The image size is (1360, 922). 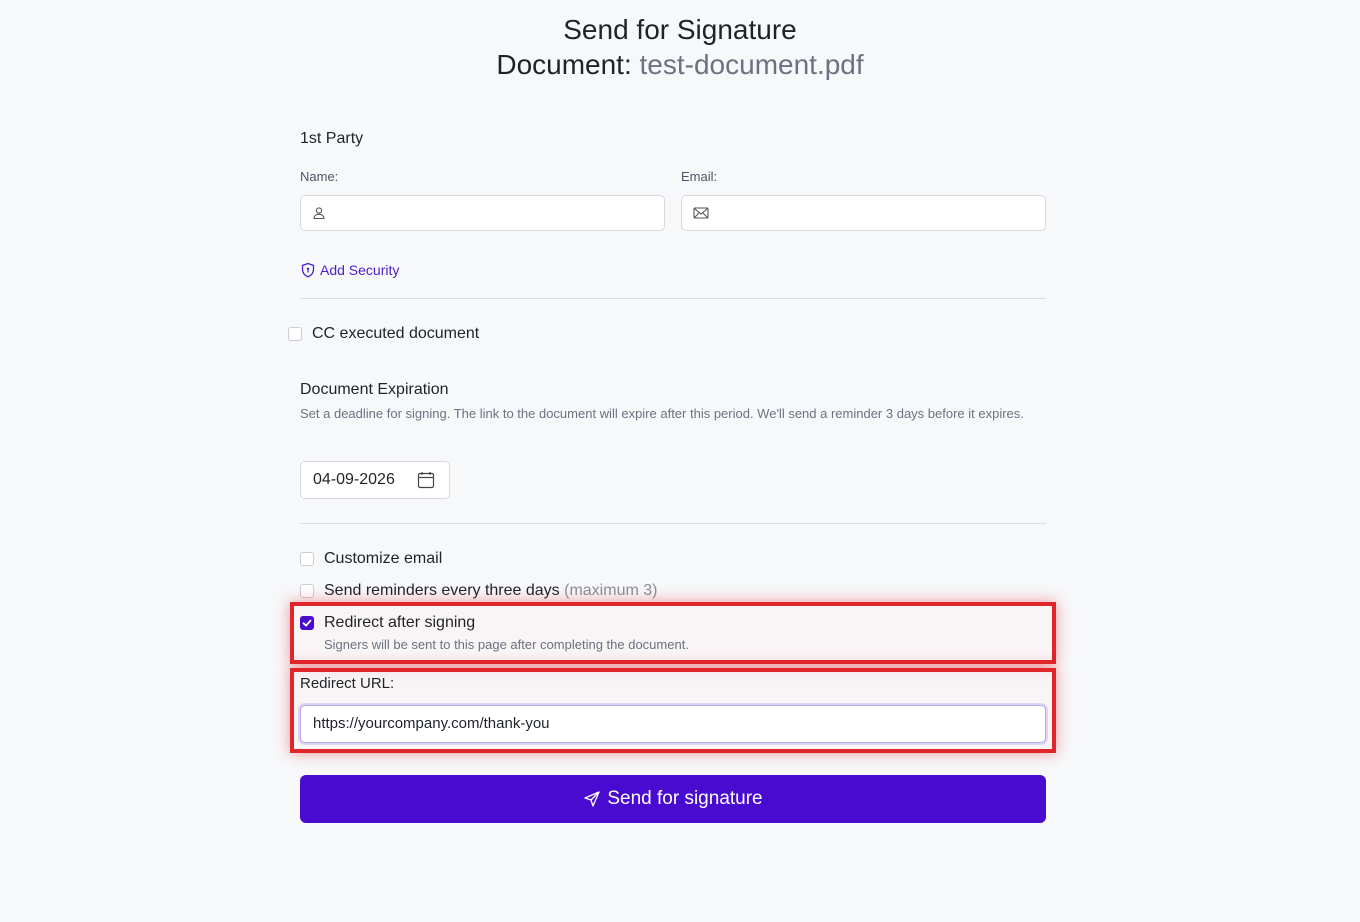 I want to click on redirect-option-highlight, so click(x=673, y=633).